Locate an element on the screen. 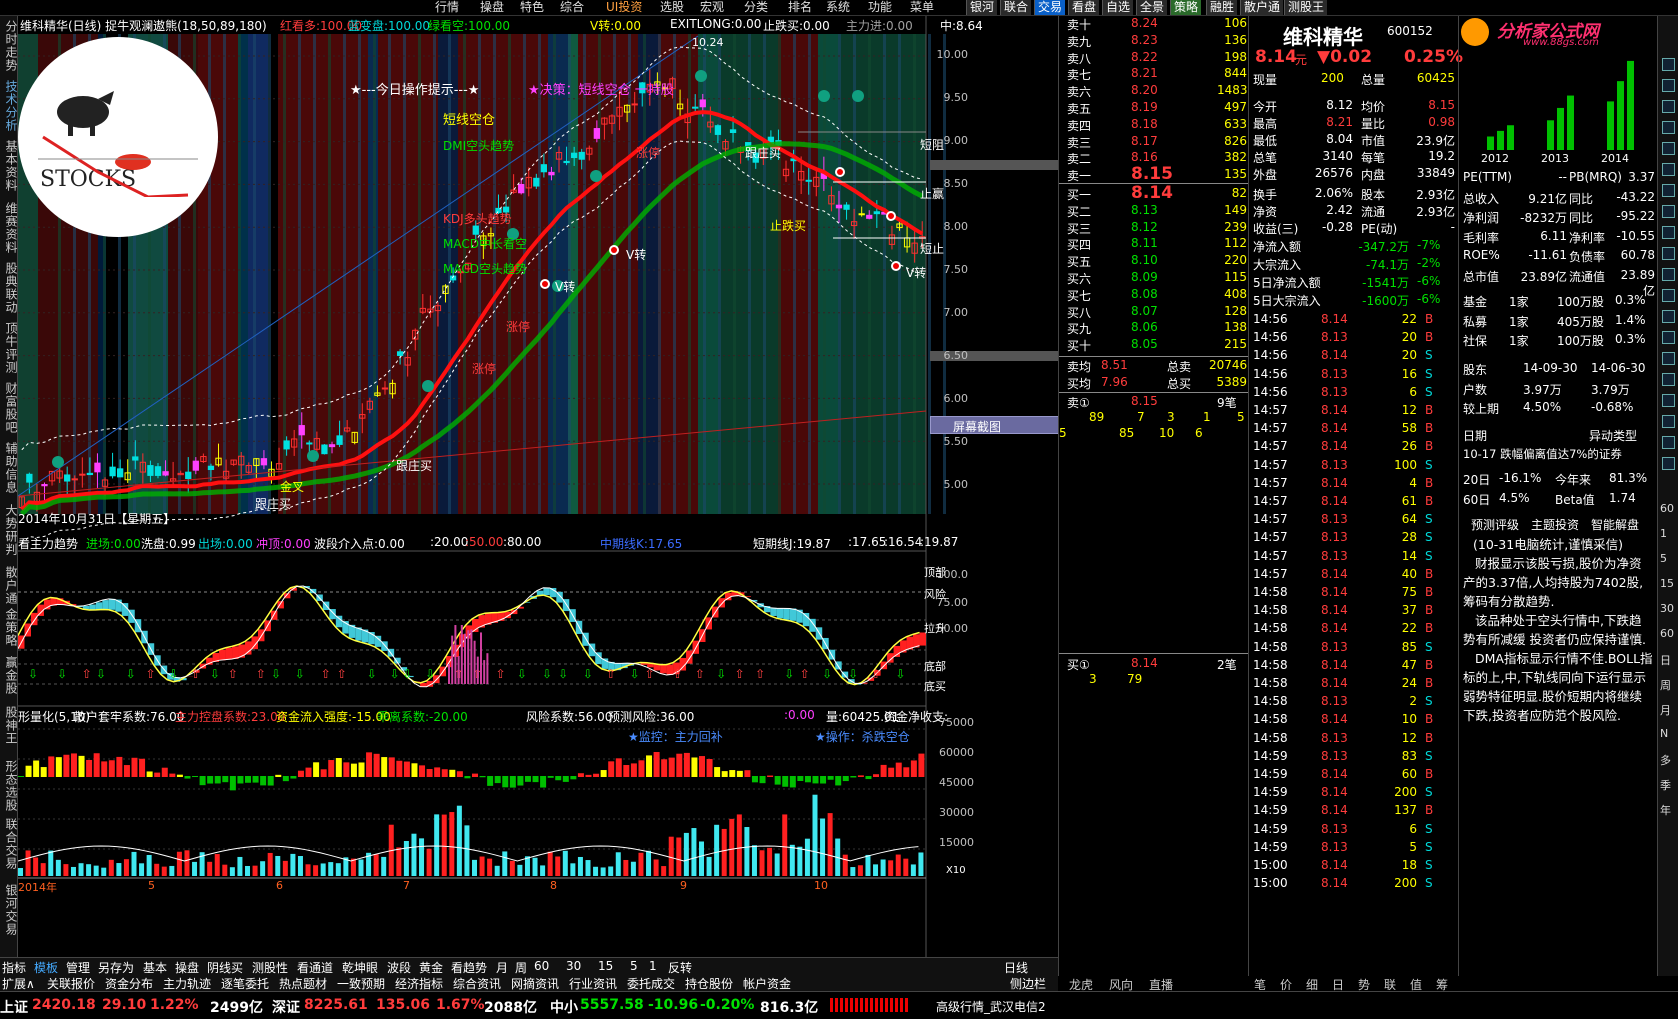  menu-item: 操盘 is located at coordinates (492, 7).